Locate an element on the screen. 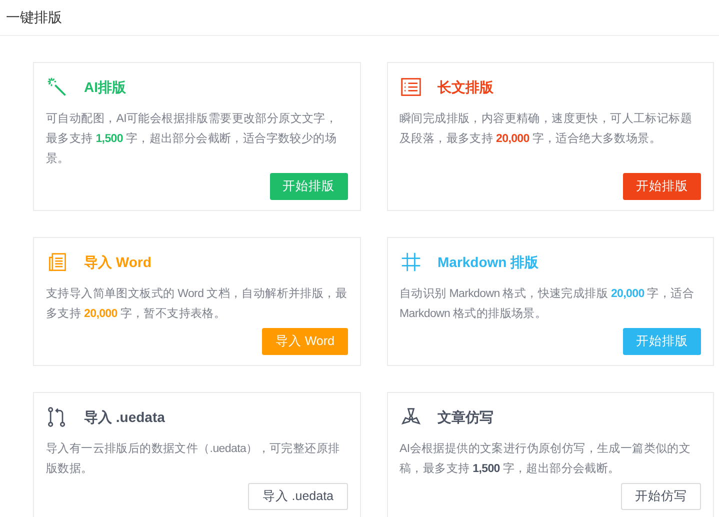 The height and width of the screenshot is (517, 719). action-button: 导入 .uedata is located at coordinates (298, 496).